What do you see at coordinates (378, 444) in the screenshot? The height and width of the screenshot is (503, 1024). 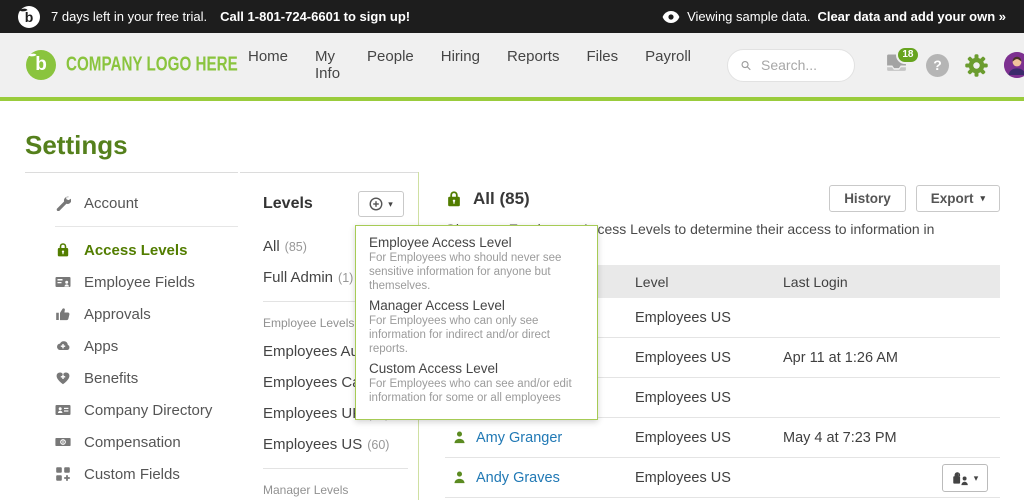 I see `level-count: (60)` at bounding box center [378, 444].